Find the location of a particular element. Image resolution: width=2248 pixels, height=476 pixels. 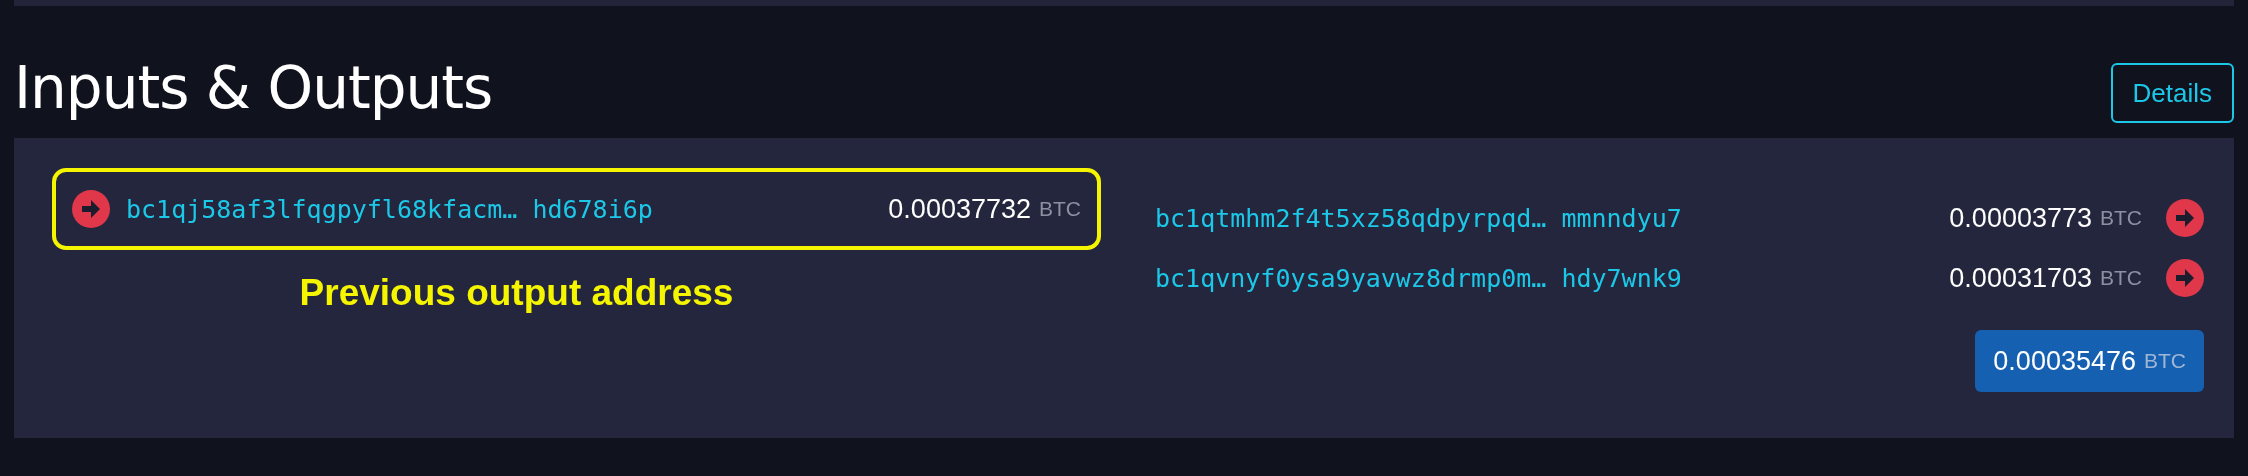

details-button: Details is located at coordinates (2172, 93).